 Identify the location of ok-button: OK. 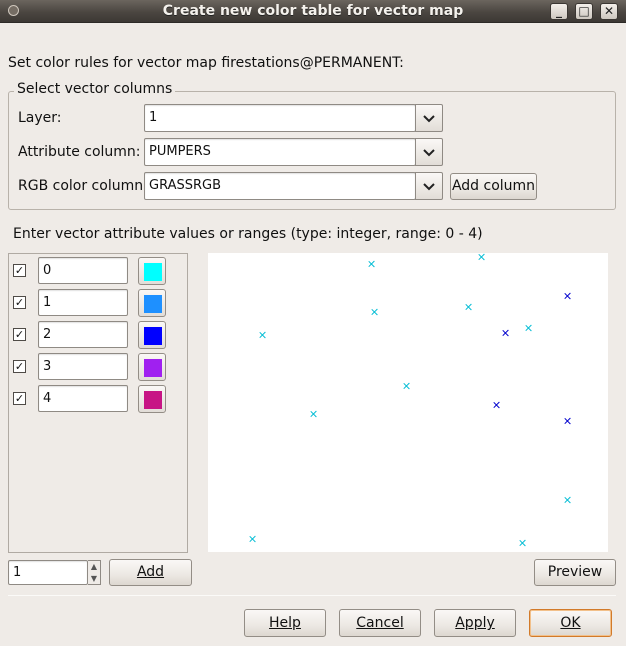
(570, 623).